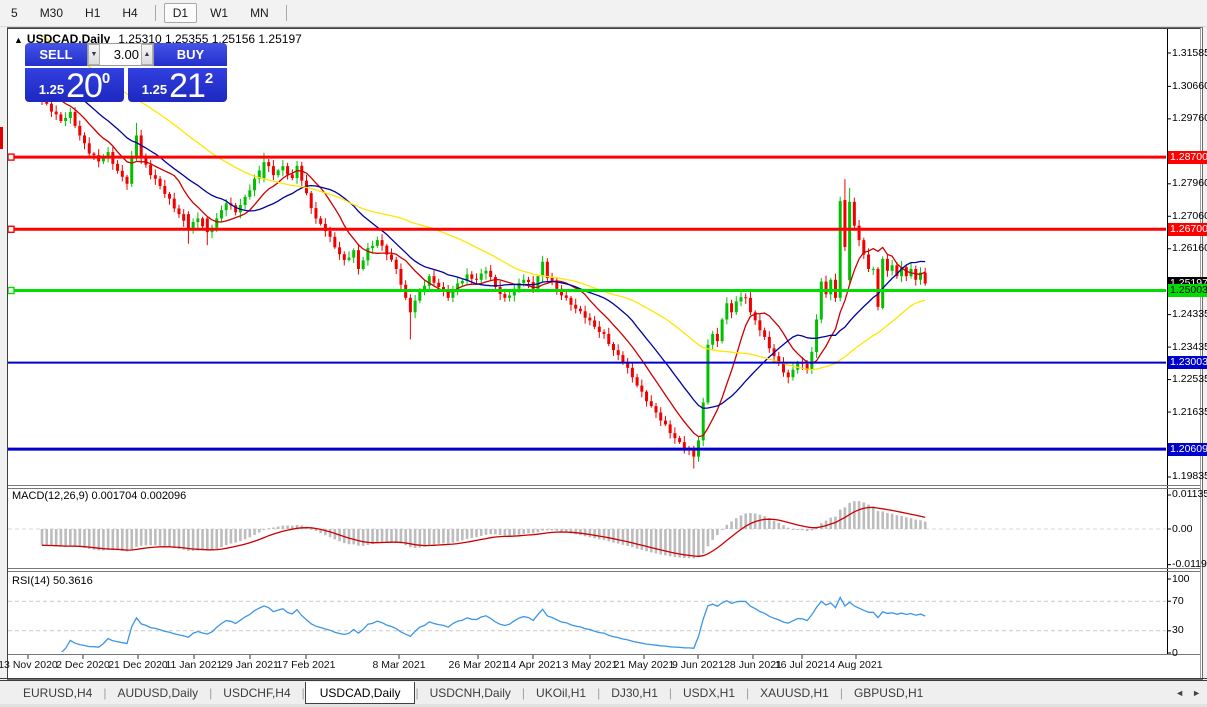 The height and width of the screenshot is (707, 1207). Describe the element at coordinates (1189, 85) in the screenshot. I see `price-tick: 1.30660` at that location.